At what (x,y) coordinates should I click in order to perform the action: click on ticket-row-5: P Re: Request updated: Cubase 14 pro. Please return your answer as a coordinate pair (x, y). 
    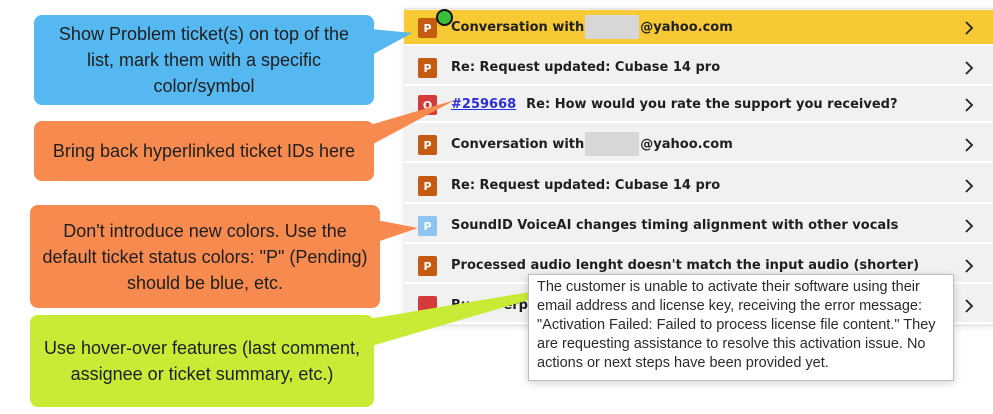
    Looking at the image, I should click on (698, 186).